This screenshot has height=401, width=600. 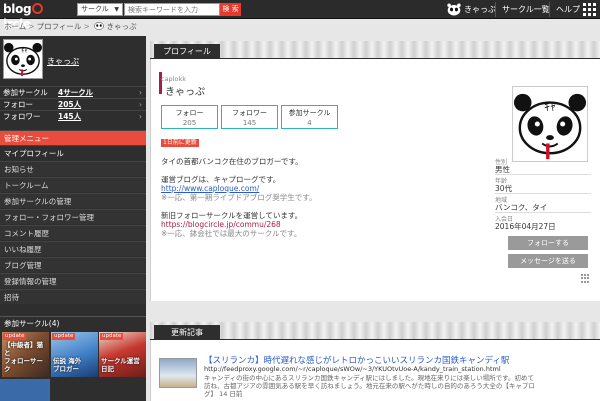 I want to click on search-category-value: サークル, so click(x=95, y=9).